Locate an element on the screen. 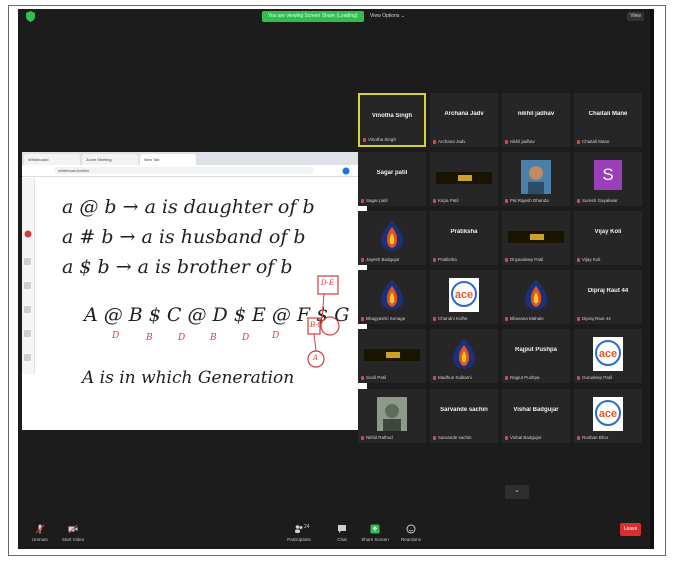 Image resolution: width=674 pixels, height=561 pixels. record-icon is located at coordinates (28, 234).